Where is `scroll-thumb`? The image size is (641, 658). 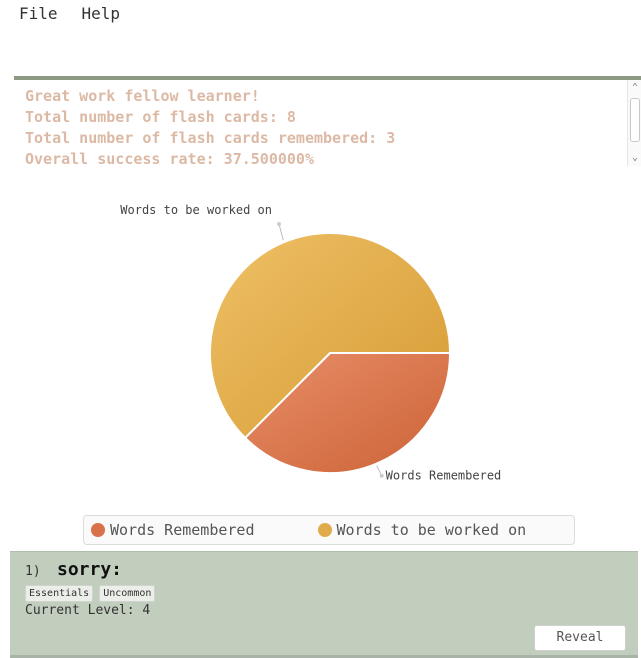 scroll-thumb is located at coordinates (635, 120).